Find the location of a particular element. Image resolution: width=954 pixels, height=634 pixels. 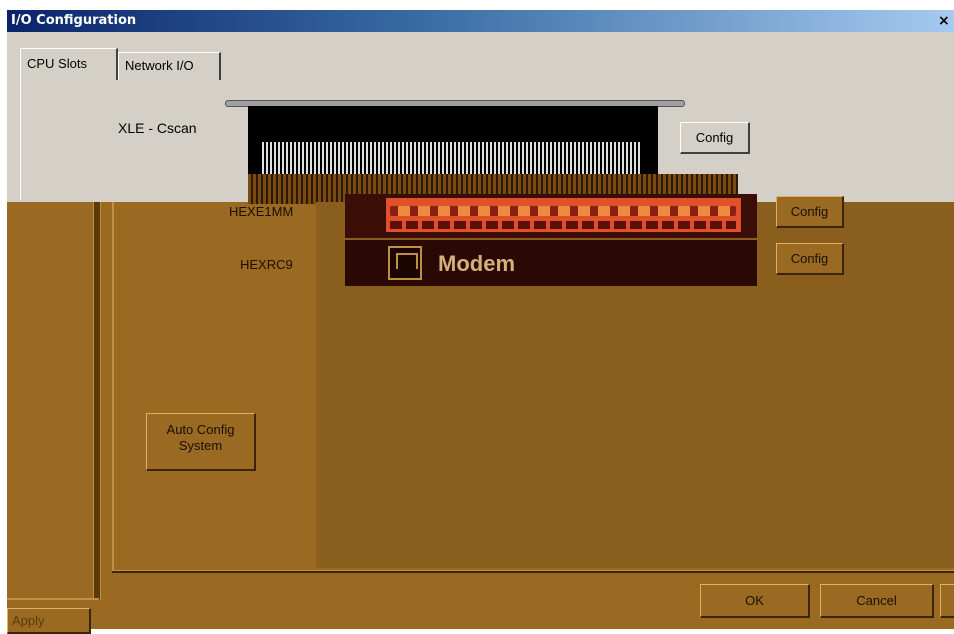

auto-config-line1: Auto Config is located at coordinates (200, 429).